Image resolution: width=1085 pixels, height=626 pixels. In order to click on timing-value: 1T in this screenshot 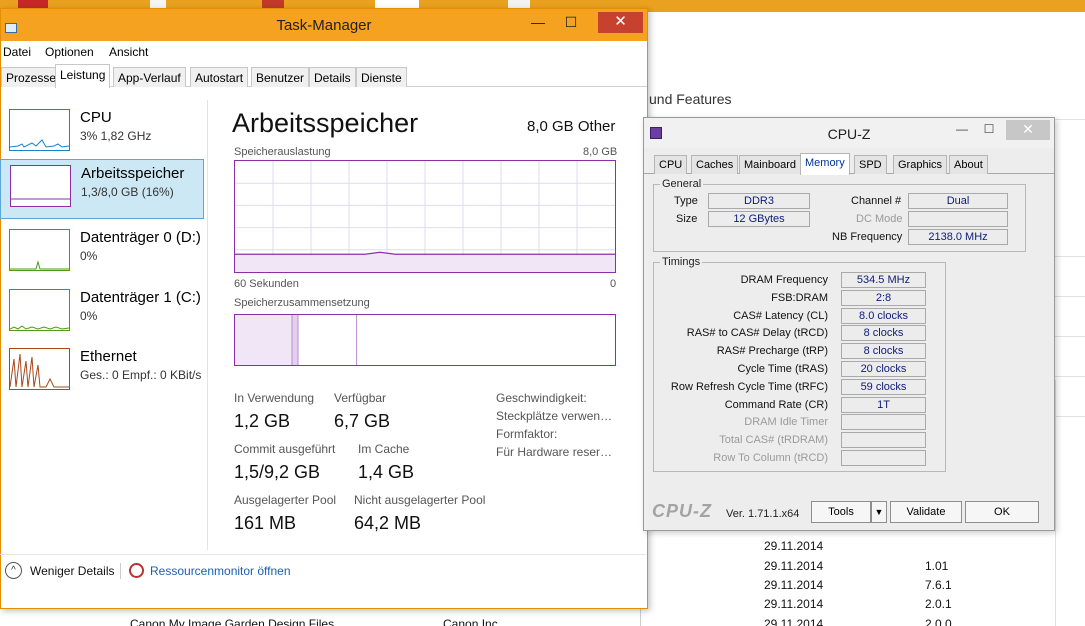, I will do `click(883, 404)`.